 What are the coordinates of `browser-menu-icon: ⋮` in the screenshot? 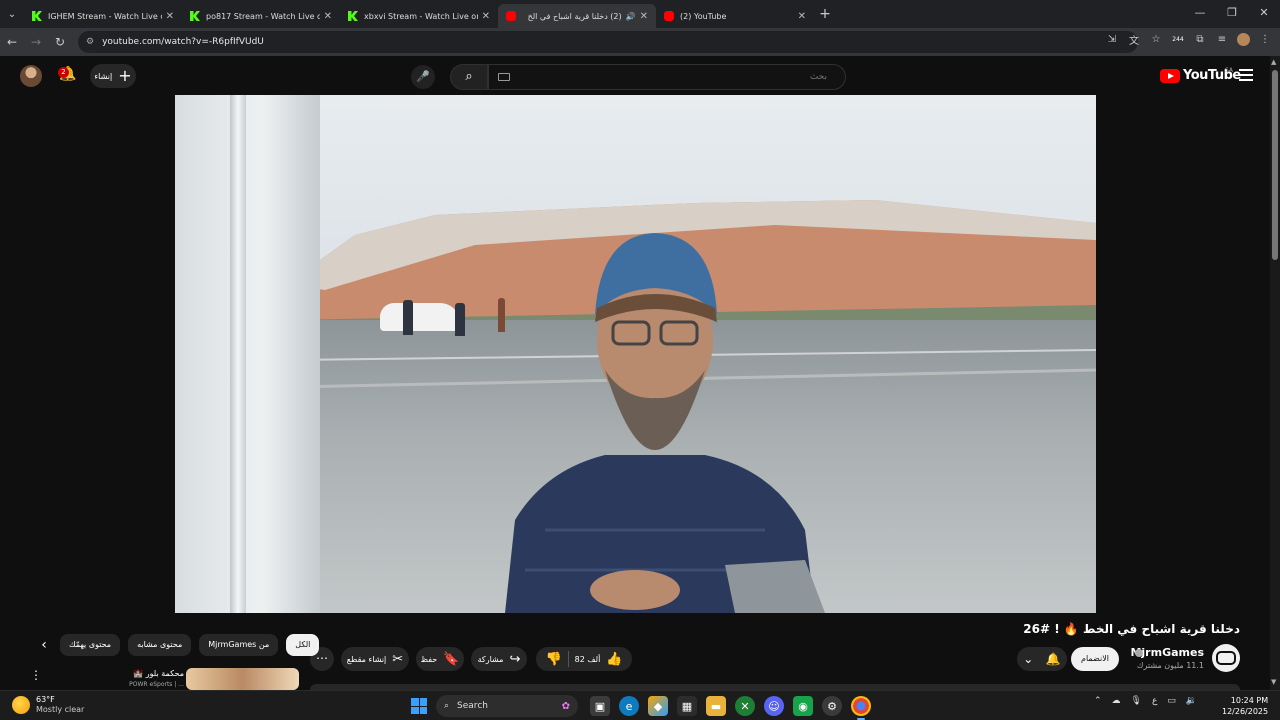 It's located at (1265, 39).